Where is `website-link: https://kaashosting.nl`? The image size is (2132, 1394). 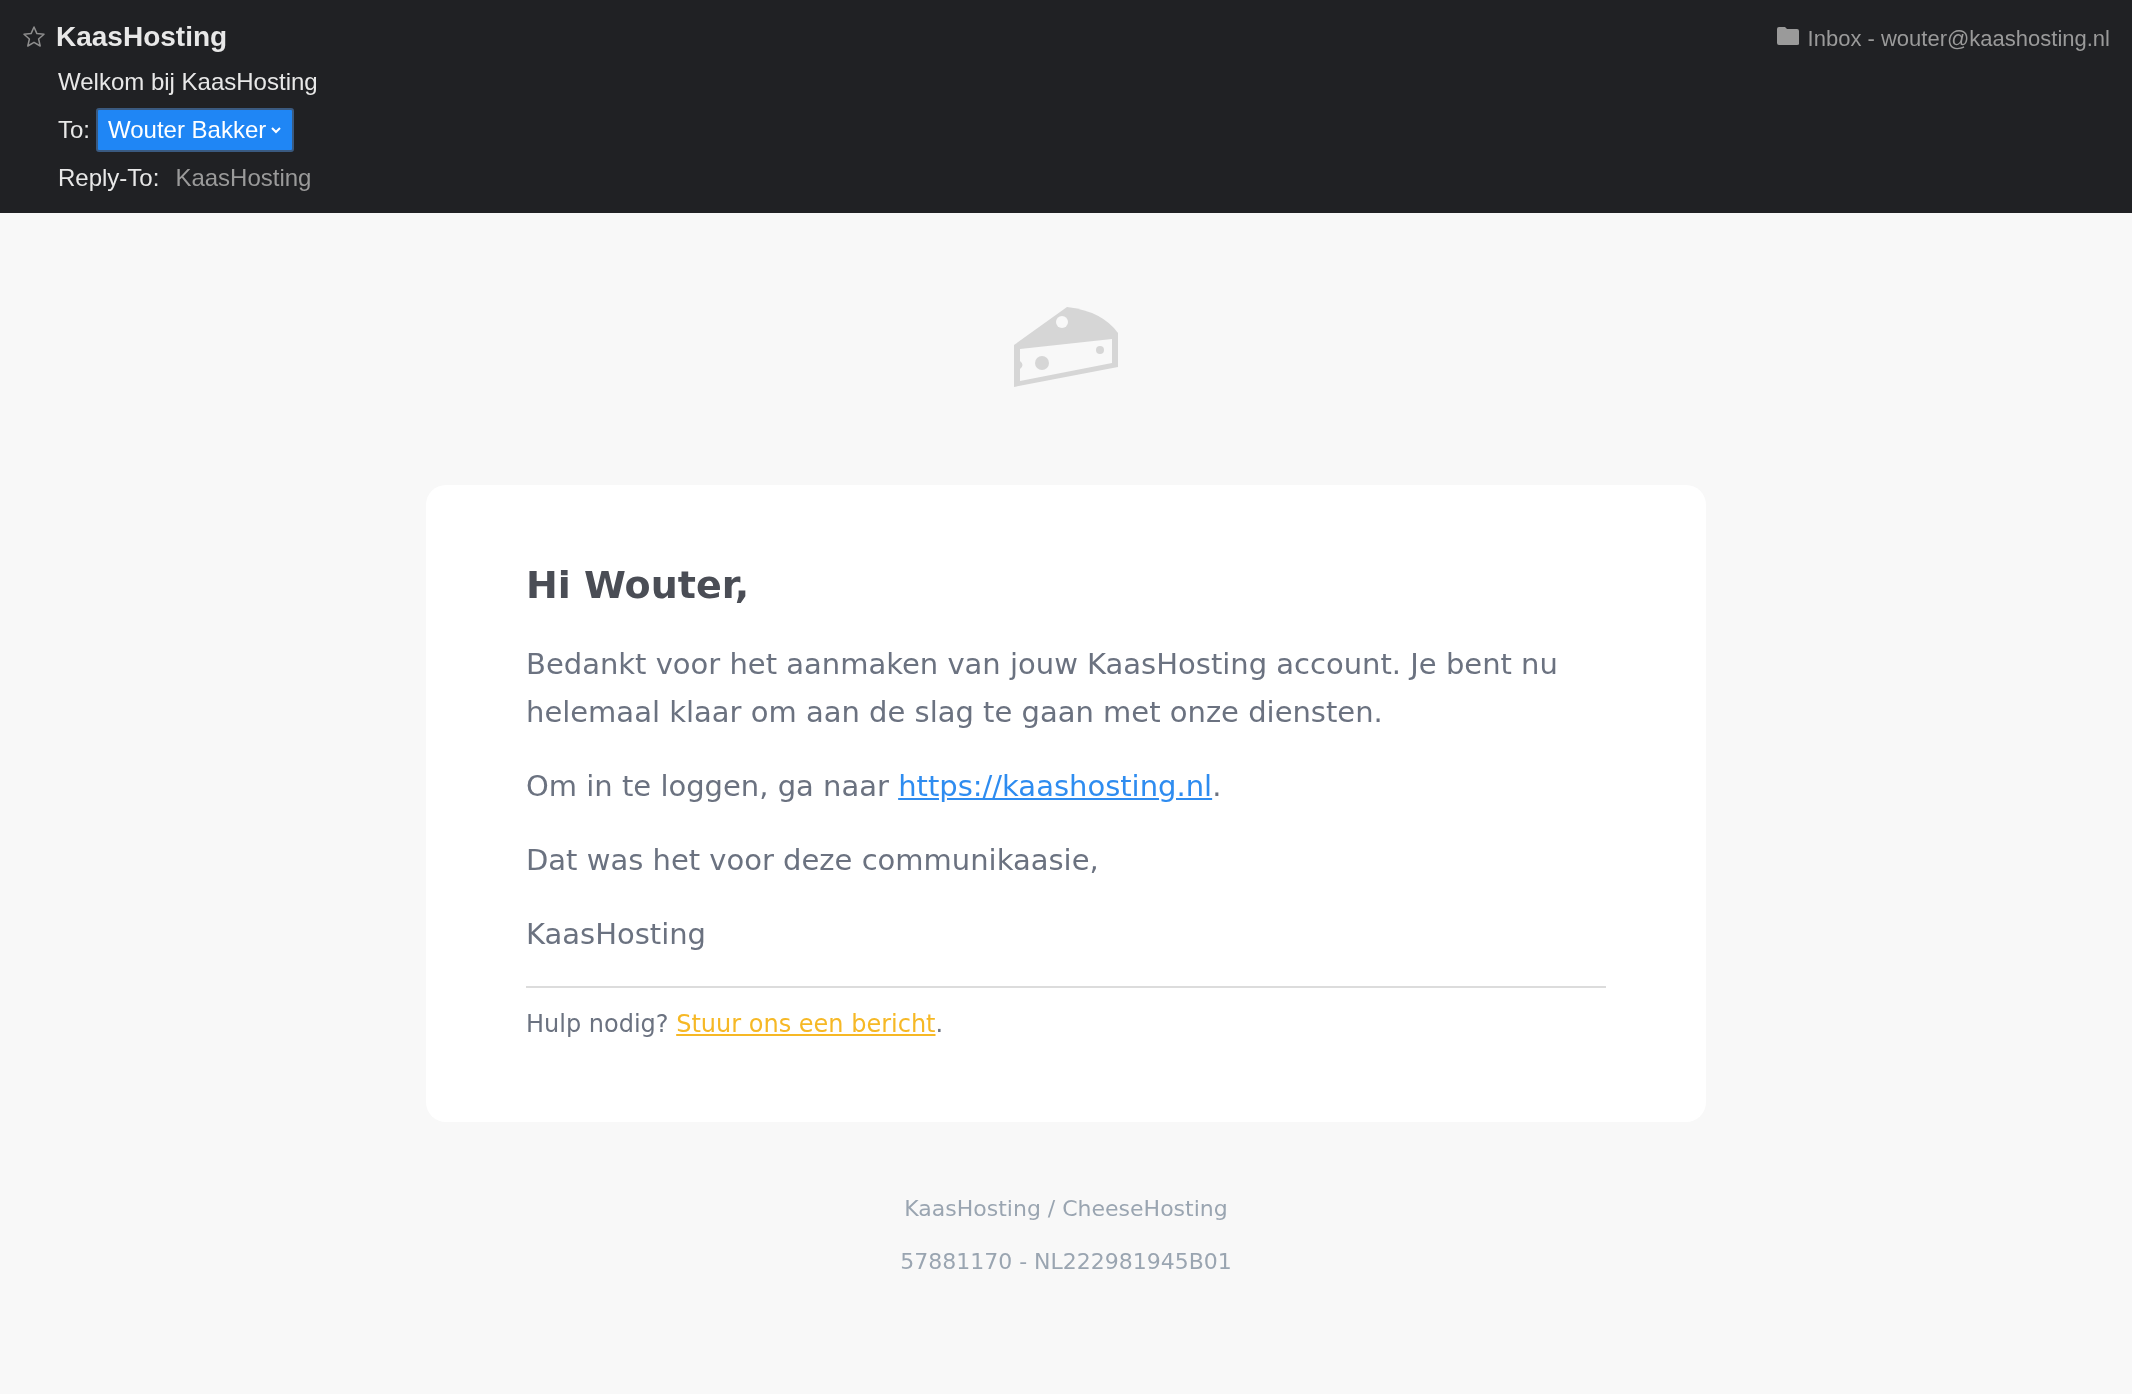
website-link: https://kaashosting.nl is located at coordinates (1055, 786).